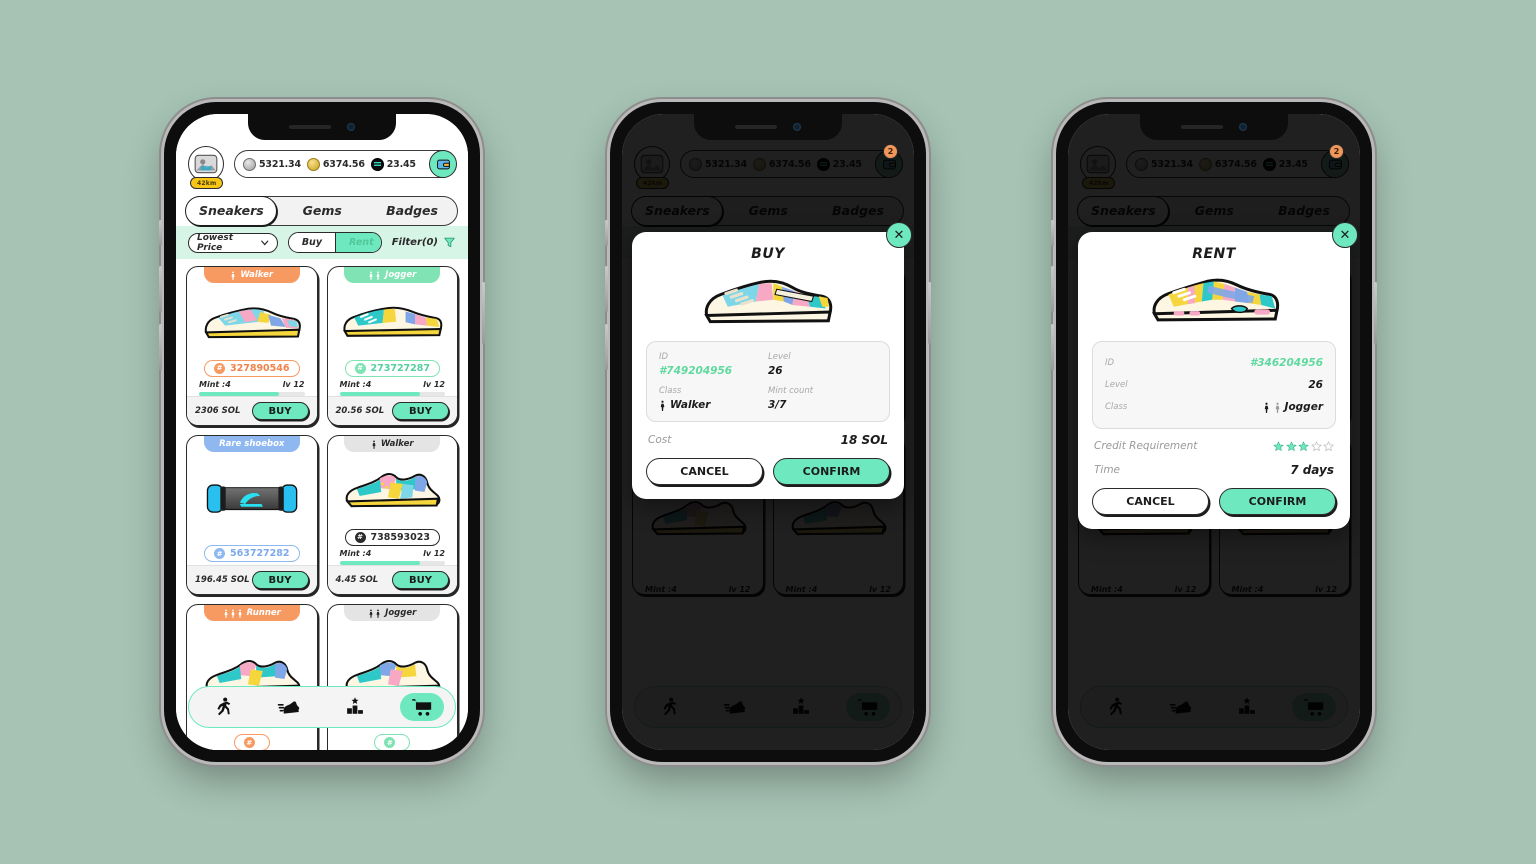 This screenshot has height=864, width=1536. I want to click on sneaker-card: Runner #, so click(252, 677).